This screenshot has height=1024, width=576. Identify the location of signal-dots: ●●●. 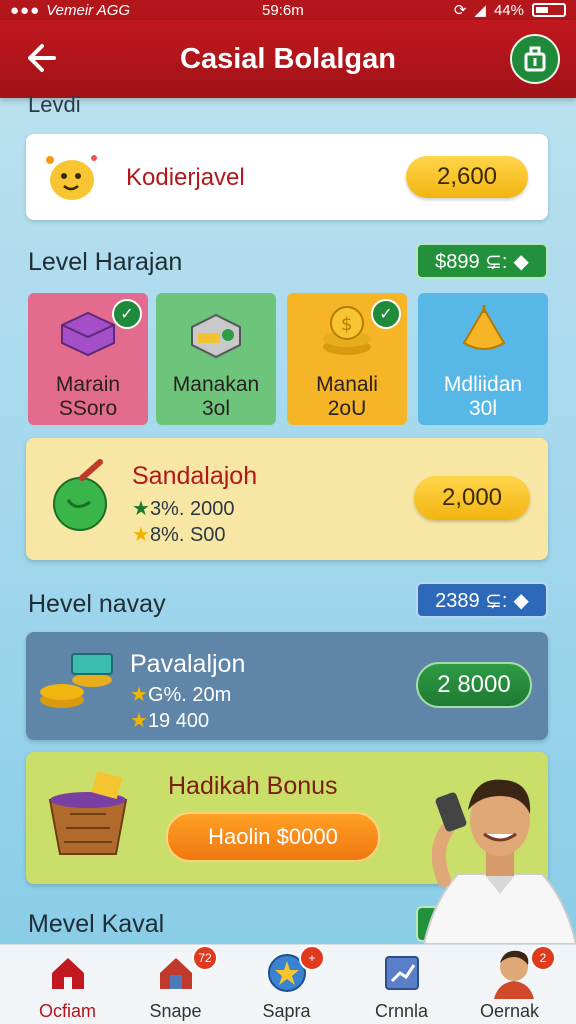
(25, 10).